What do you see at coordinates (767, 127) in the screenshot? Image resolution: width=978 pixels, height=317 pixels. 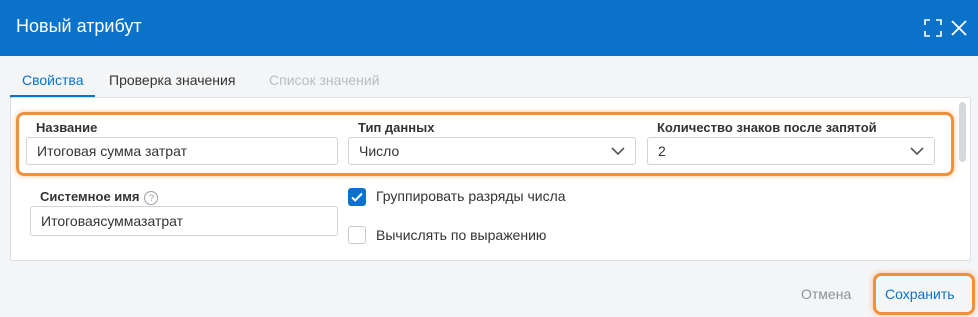 I see `decimals-label: Количество знаков после запятой` at bounding box center [767, 127].